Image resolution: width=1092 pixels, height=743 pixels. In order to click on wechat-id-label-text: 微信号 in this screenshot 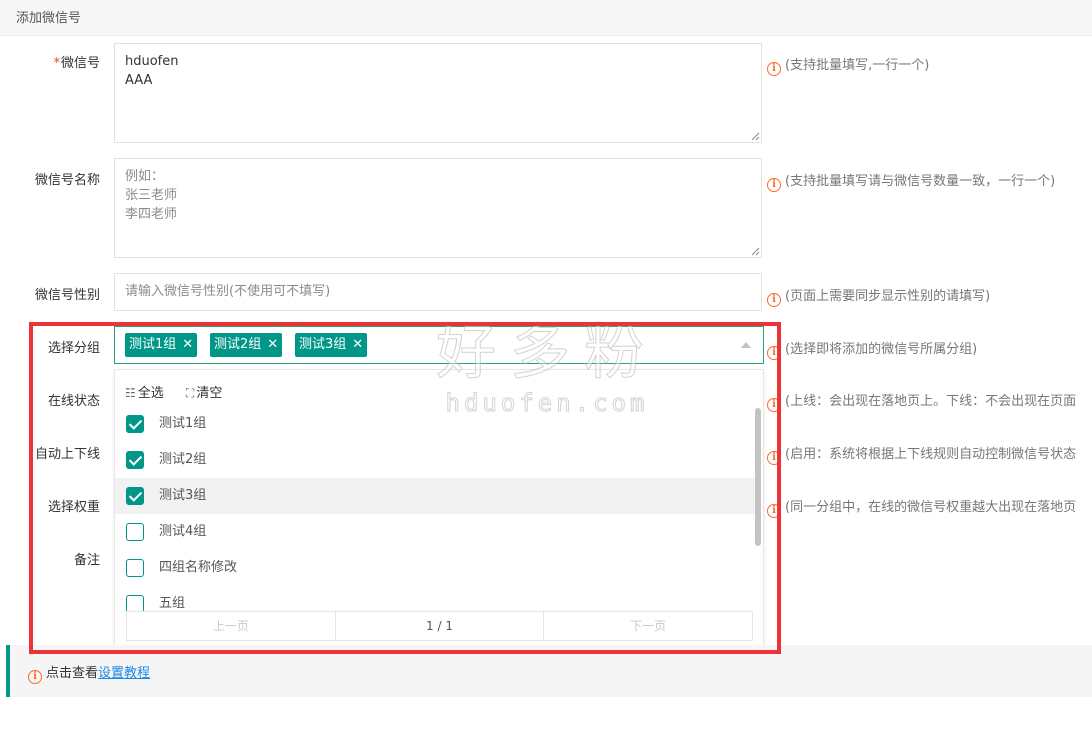, I will do `click(80, 63)`.